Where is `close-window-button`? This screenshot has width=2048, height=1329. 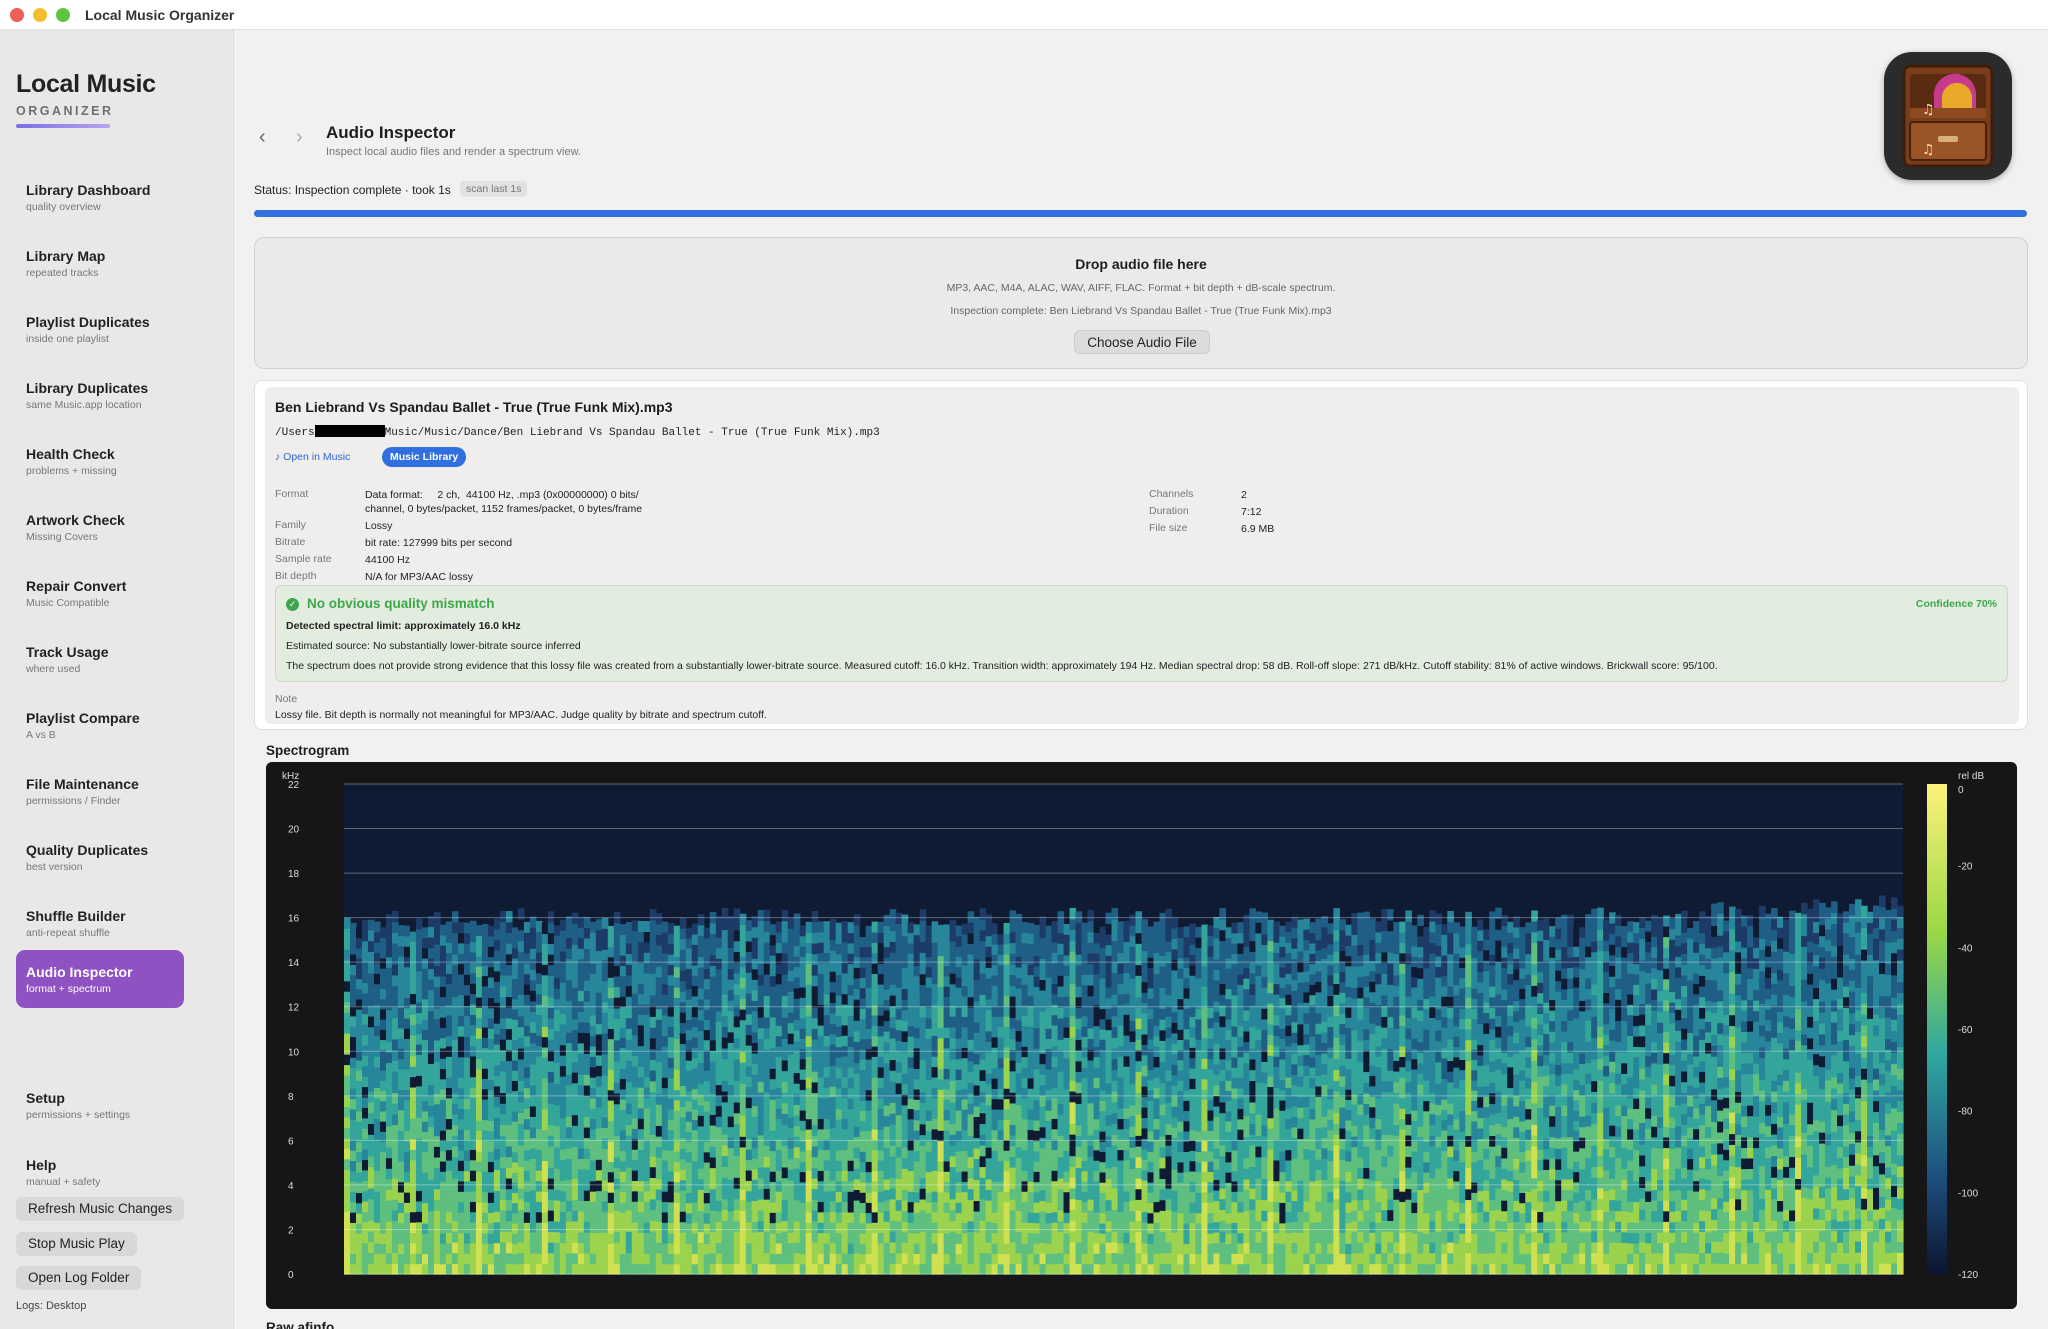
close-window-button is located at coordinates (17, 15).